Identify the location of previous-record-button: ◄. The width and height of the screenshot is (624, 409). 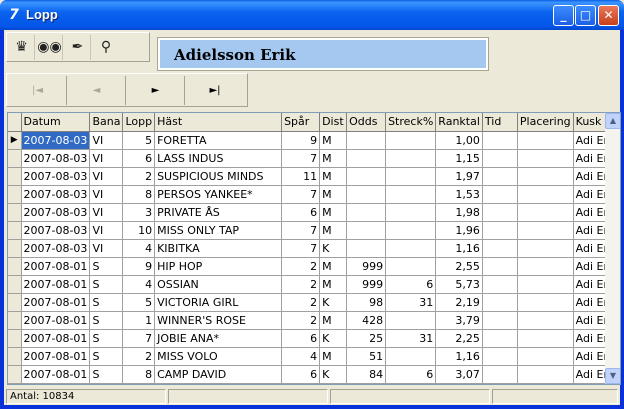
(97, 90).